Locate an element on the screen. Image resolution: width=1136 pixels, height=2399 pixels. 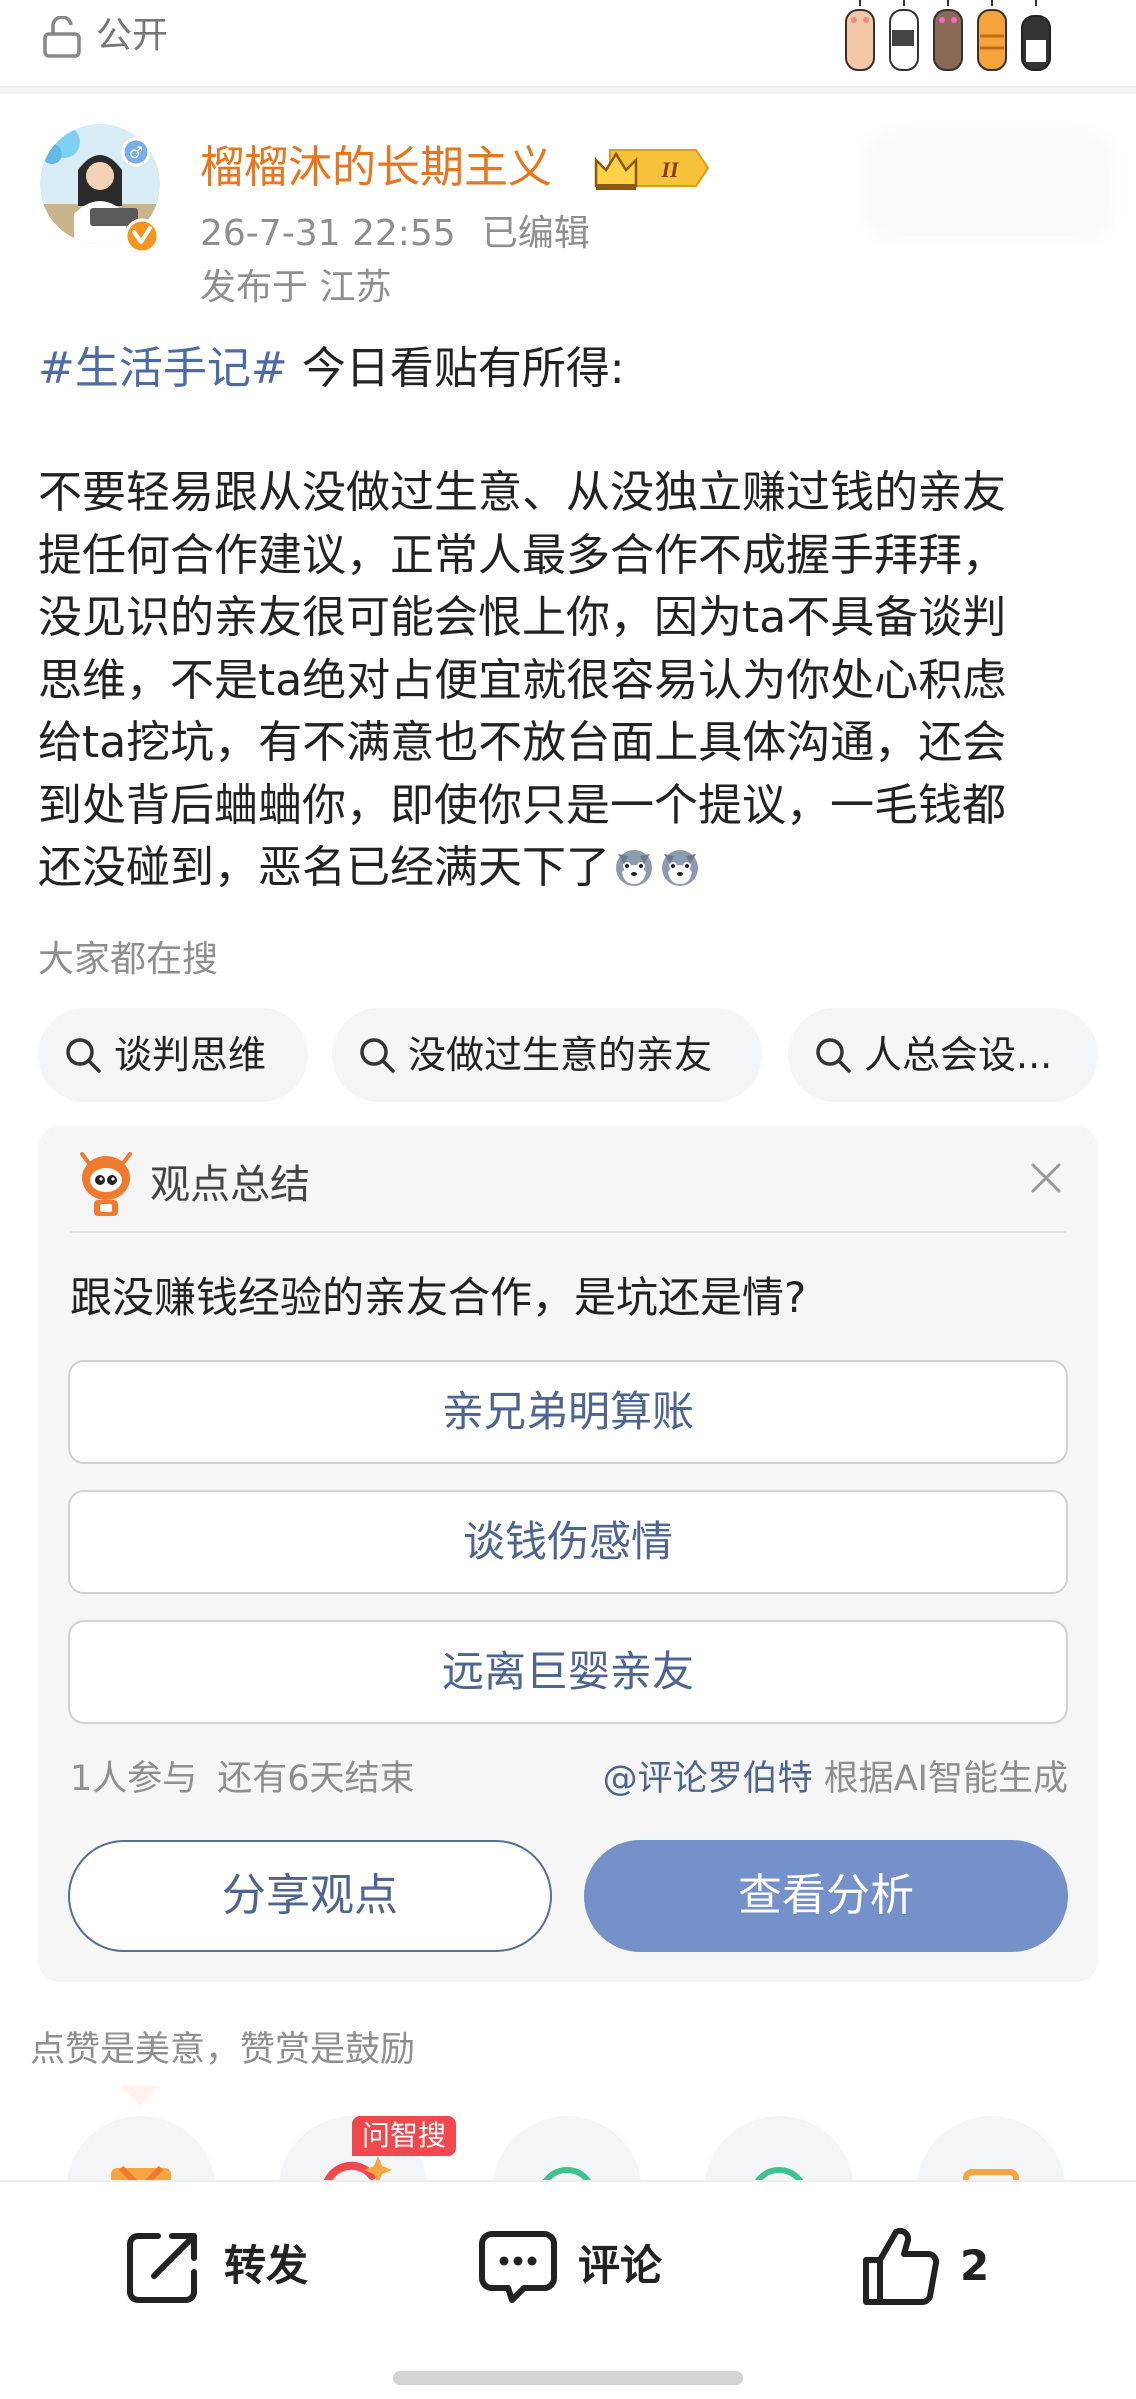
ai-attribution: @评论罗伯特 根据AI智能生成 is located at coordinates (835, 1779).